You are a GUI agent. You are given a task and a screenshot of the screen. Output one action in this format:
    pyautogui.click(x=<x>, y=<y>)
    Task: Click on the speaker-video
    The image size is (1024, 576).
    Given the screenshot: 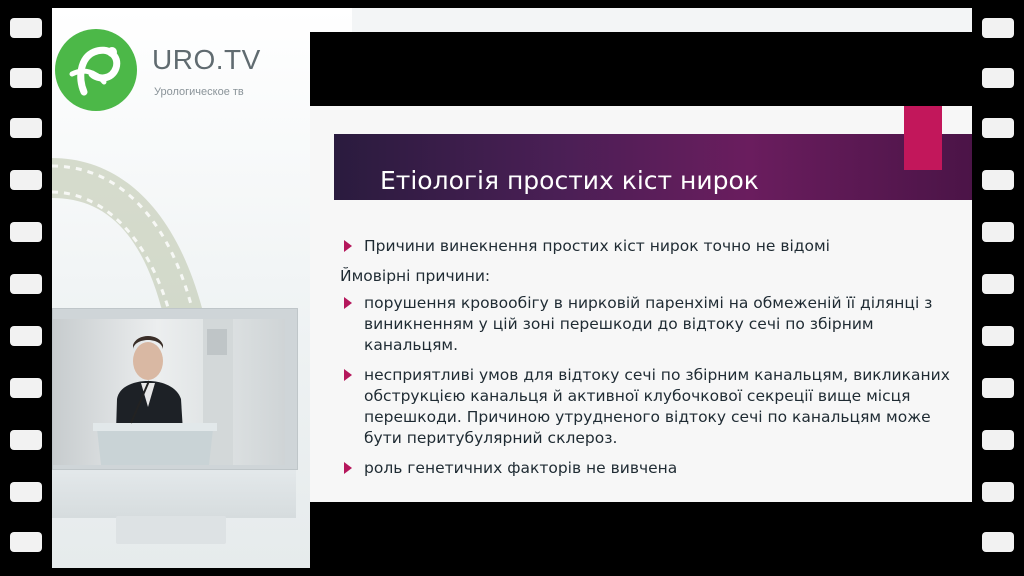 What is the action you would take?
    pyautogui.click(x=169, y=392)
    